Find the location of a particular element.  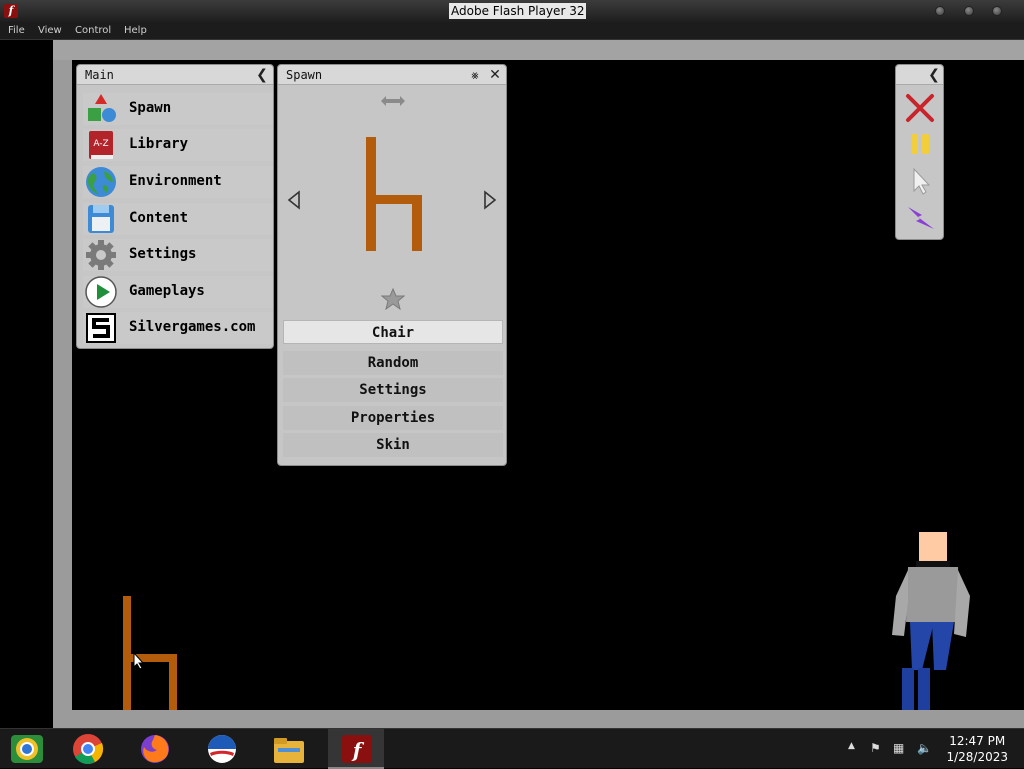

flip-arrows-icon is located at coordinates (393, 101).